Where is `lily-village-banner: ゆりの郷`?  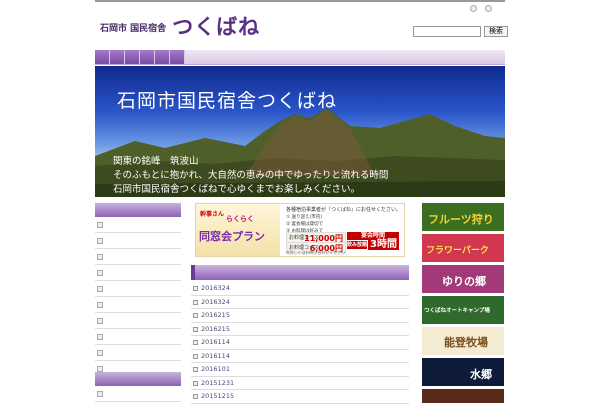
lily-village-banner: ゆりの郷 is located at coordinates (463, 279).